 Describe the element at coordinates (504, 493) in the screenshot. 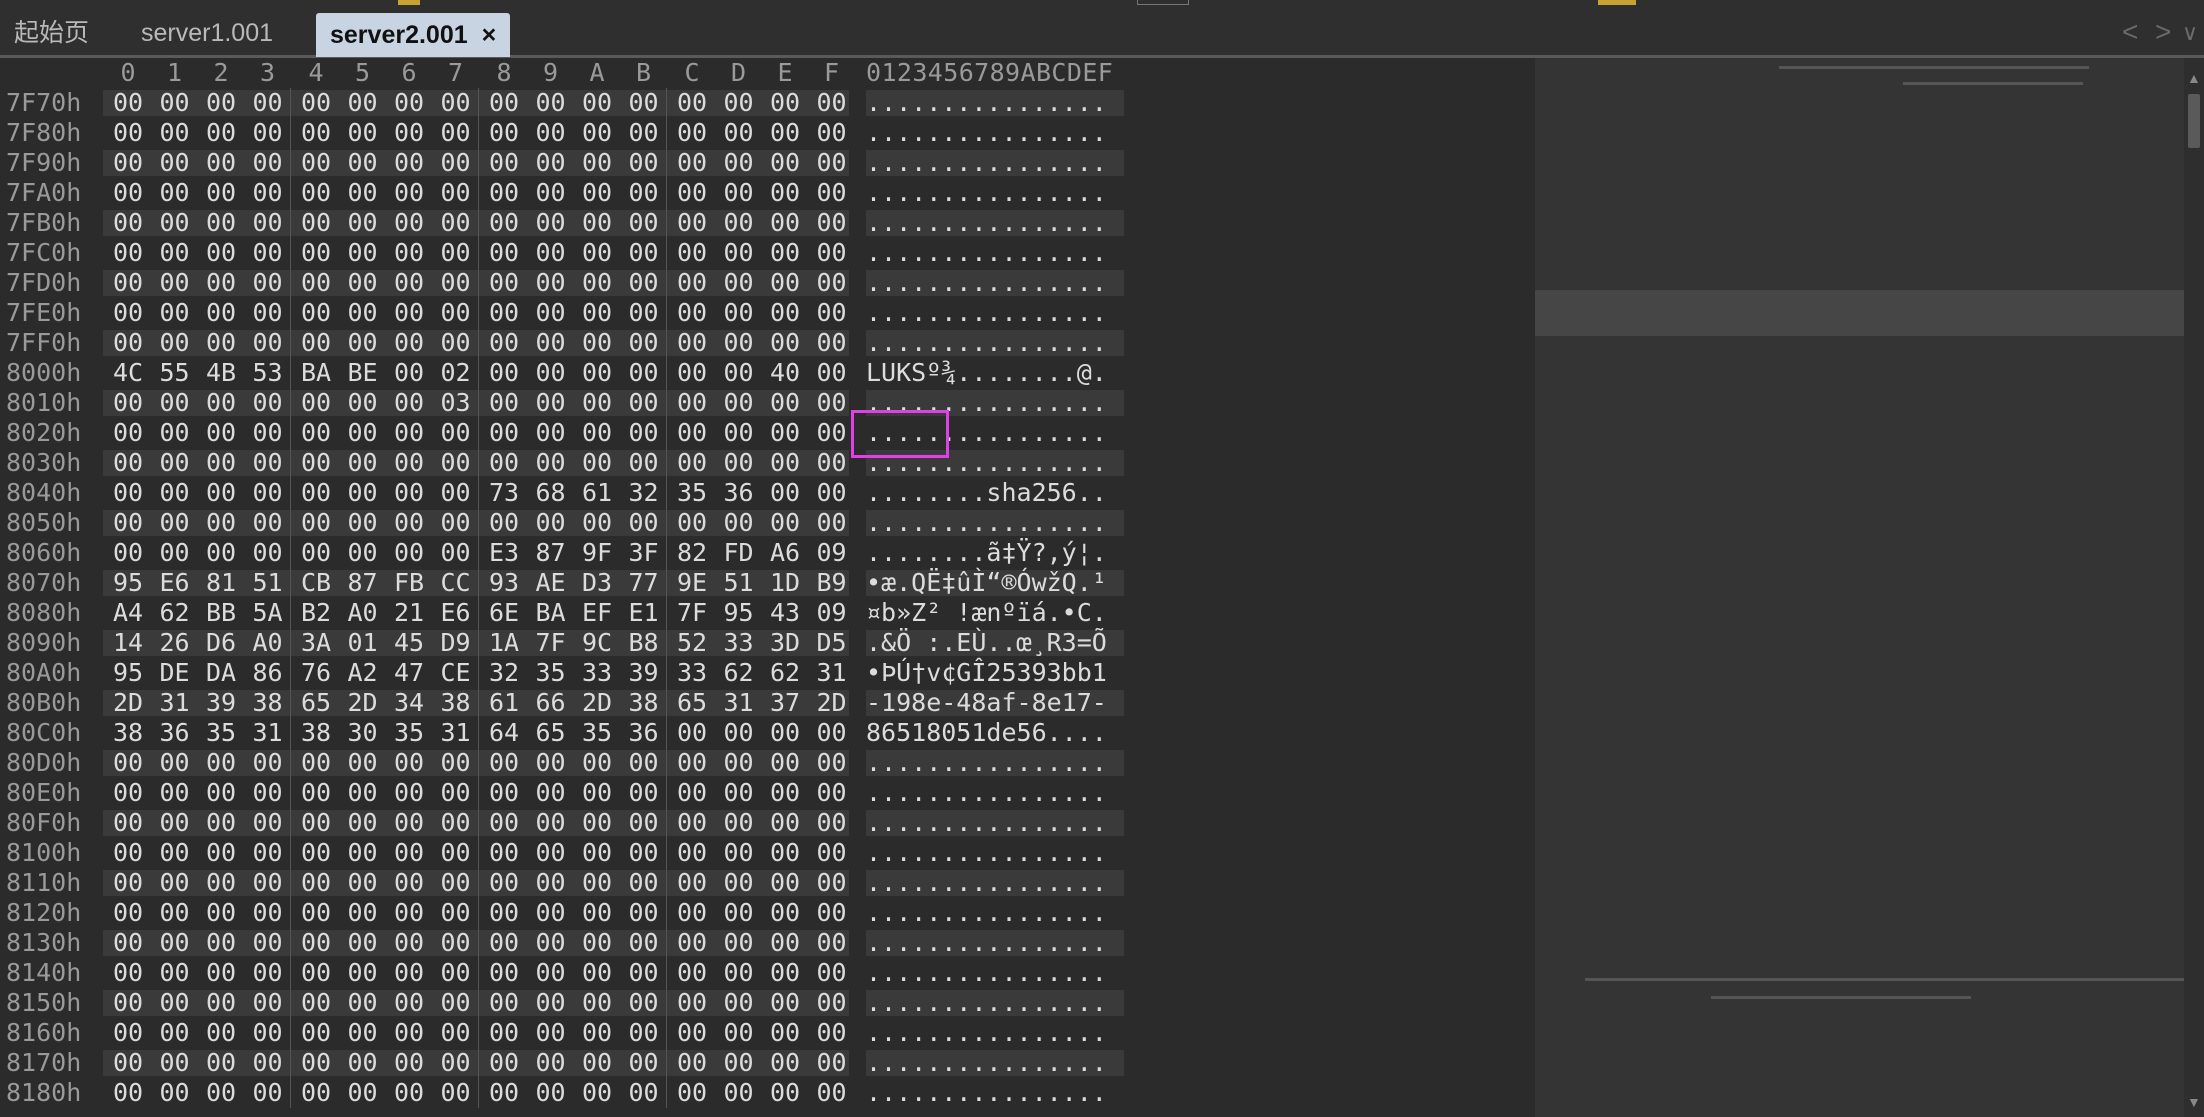

I see `hex-byte: 73` at that location.